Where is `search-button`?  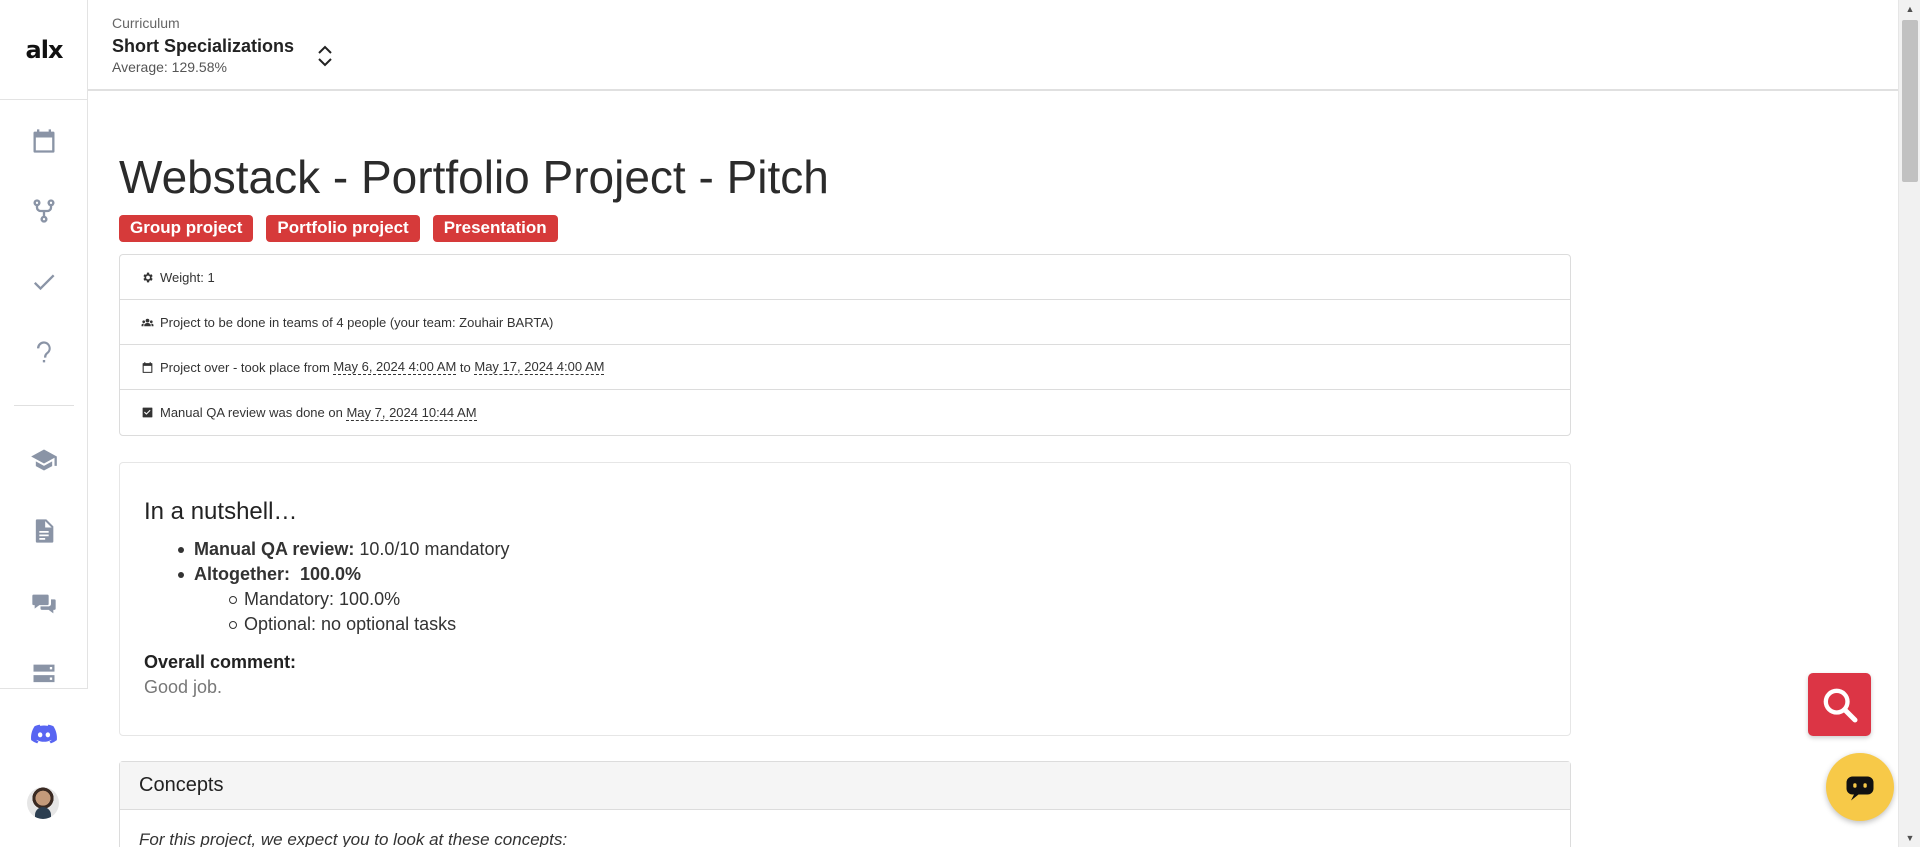 search-button is located at coordinates (1839, 704).